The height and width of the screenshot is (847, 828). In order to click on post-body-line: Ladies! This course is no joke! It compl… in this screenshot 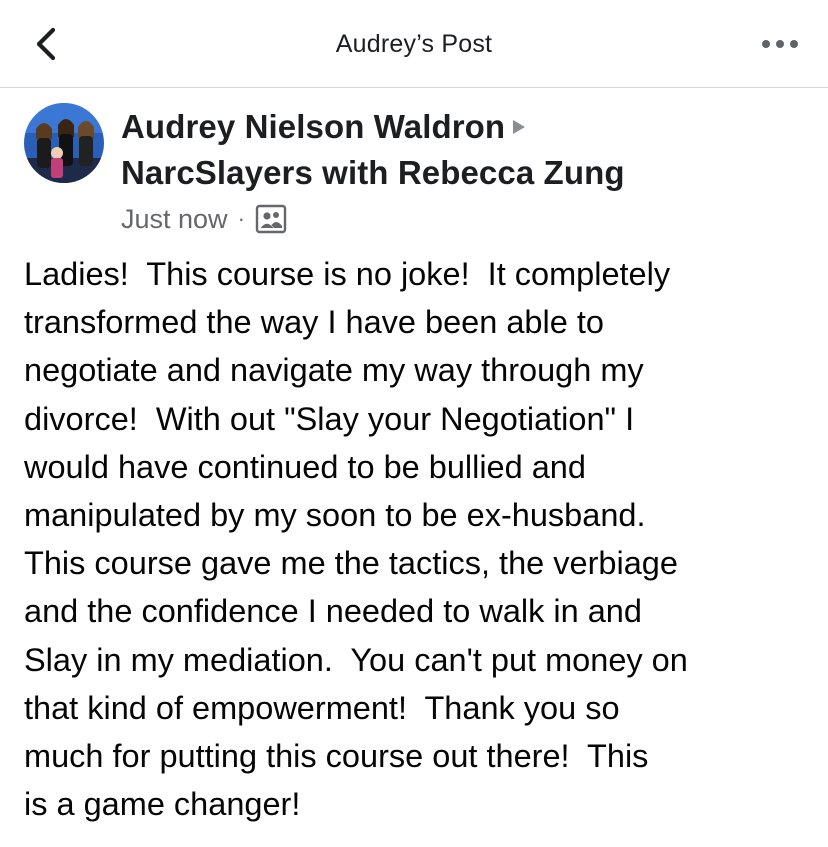, I will do `click(347, 274)`.